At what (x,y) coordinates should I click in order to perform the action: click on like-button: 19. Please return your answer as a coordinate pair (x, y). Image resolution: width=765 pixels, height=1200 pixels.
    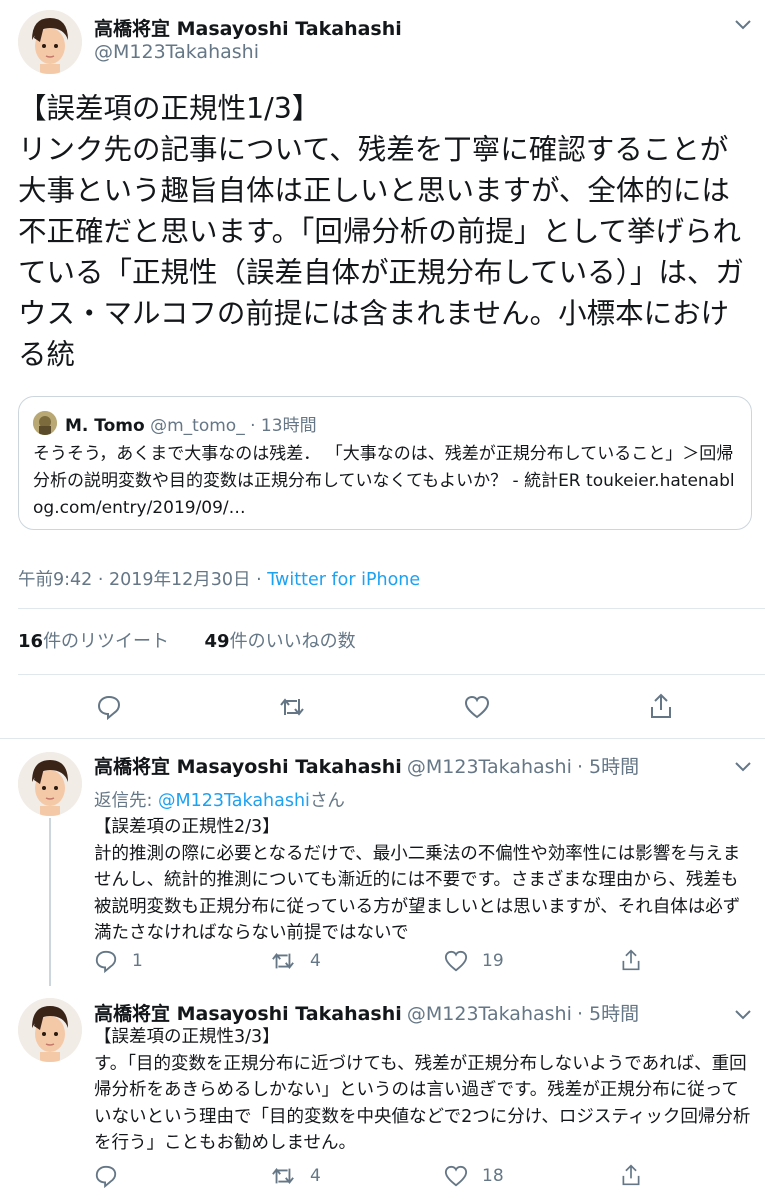
    Looking at the image, I should click on (474, 961).